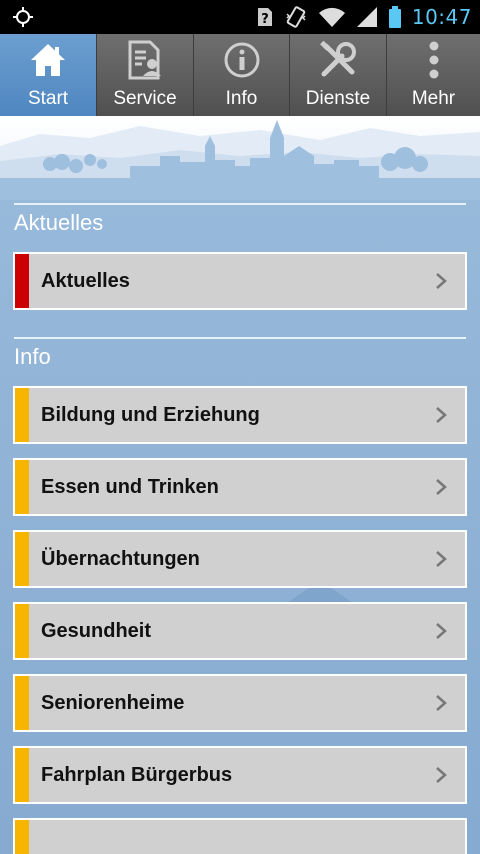  I want to click on tab-dienste: Dienste, so click(338, 75).